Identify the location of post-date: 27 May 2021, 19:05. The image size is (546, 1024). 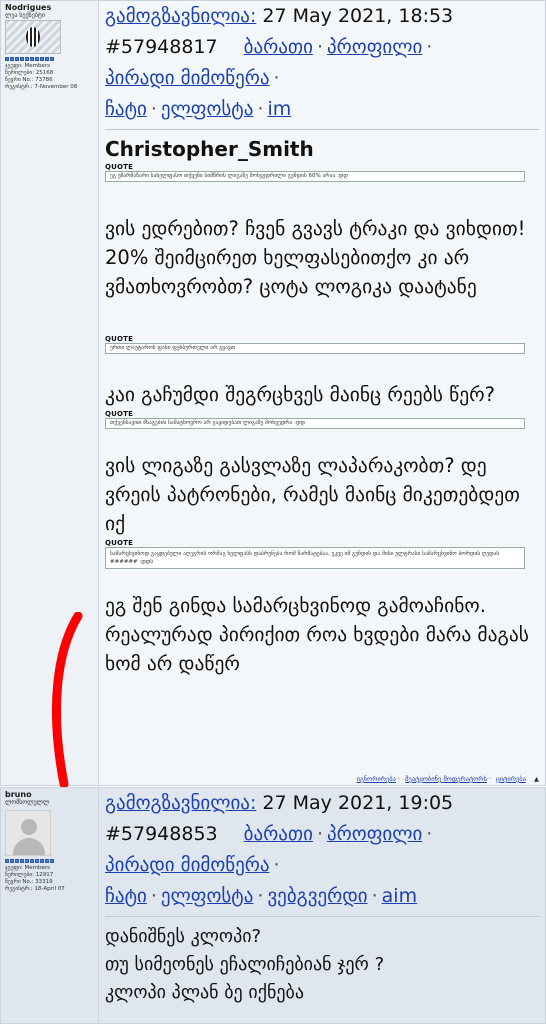
(358, 803).